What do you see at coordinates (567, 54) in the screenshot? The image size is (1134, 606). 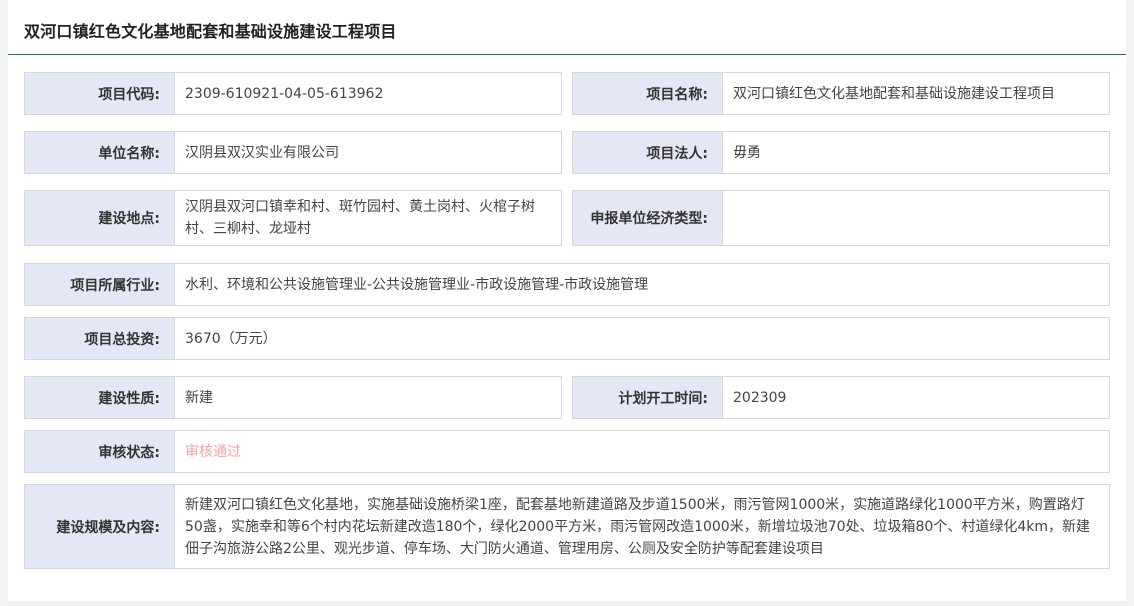 I see `title-divider` at bounding box center [567, 54].